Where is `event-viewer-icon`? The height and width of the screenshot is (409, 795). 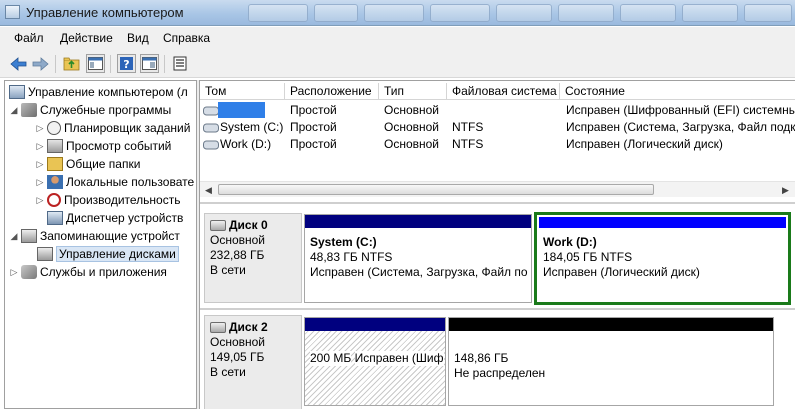 event-viewer-icon is located at coordinates (55, 146).